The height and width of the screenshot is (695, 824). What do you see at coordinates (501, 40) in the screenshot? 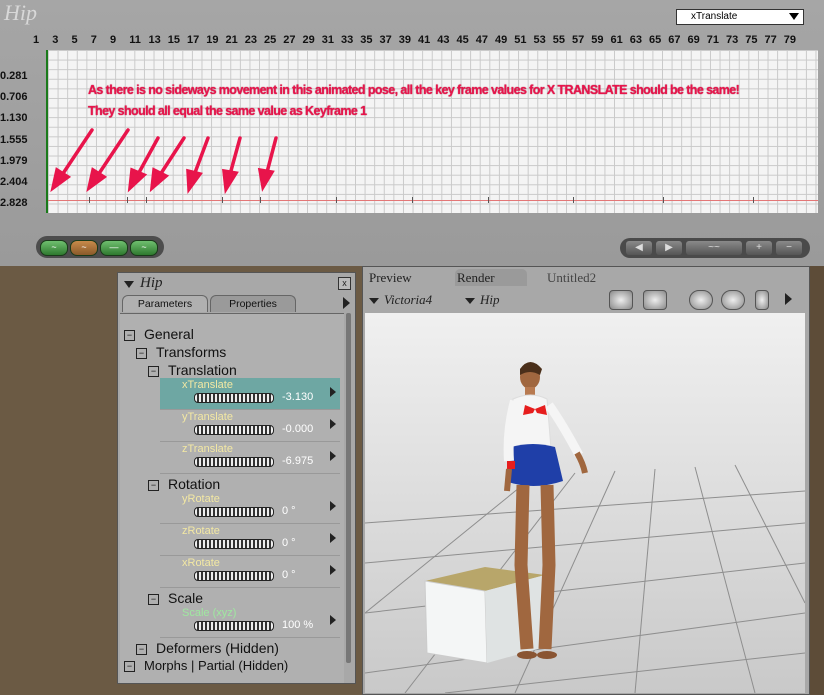
I see `frame-number: 49` at bounding box center [501, 40].